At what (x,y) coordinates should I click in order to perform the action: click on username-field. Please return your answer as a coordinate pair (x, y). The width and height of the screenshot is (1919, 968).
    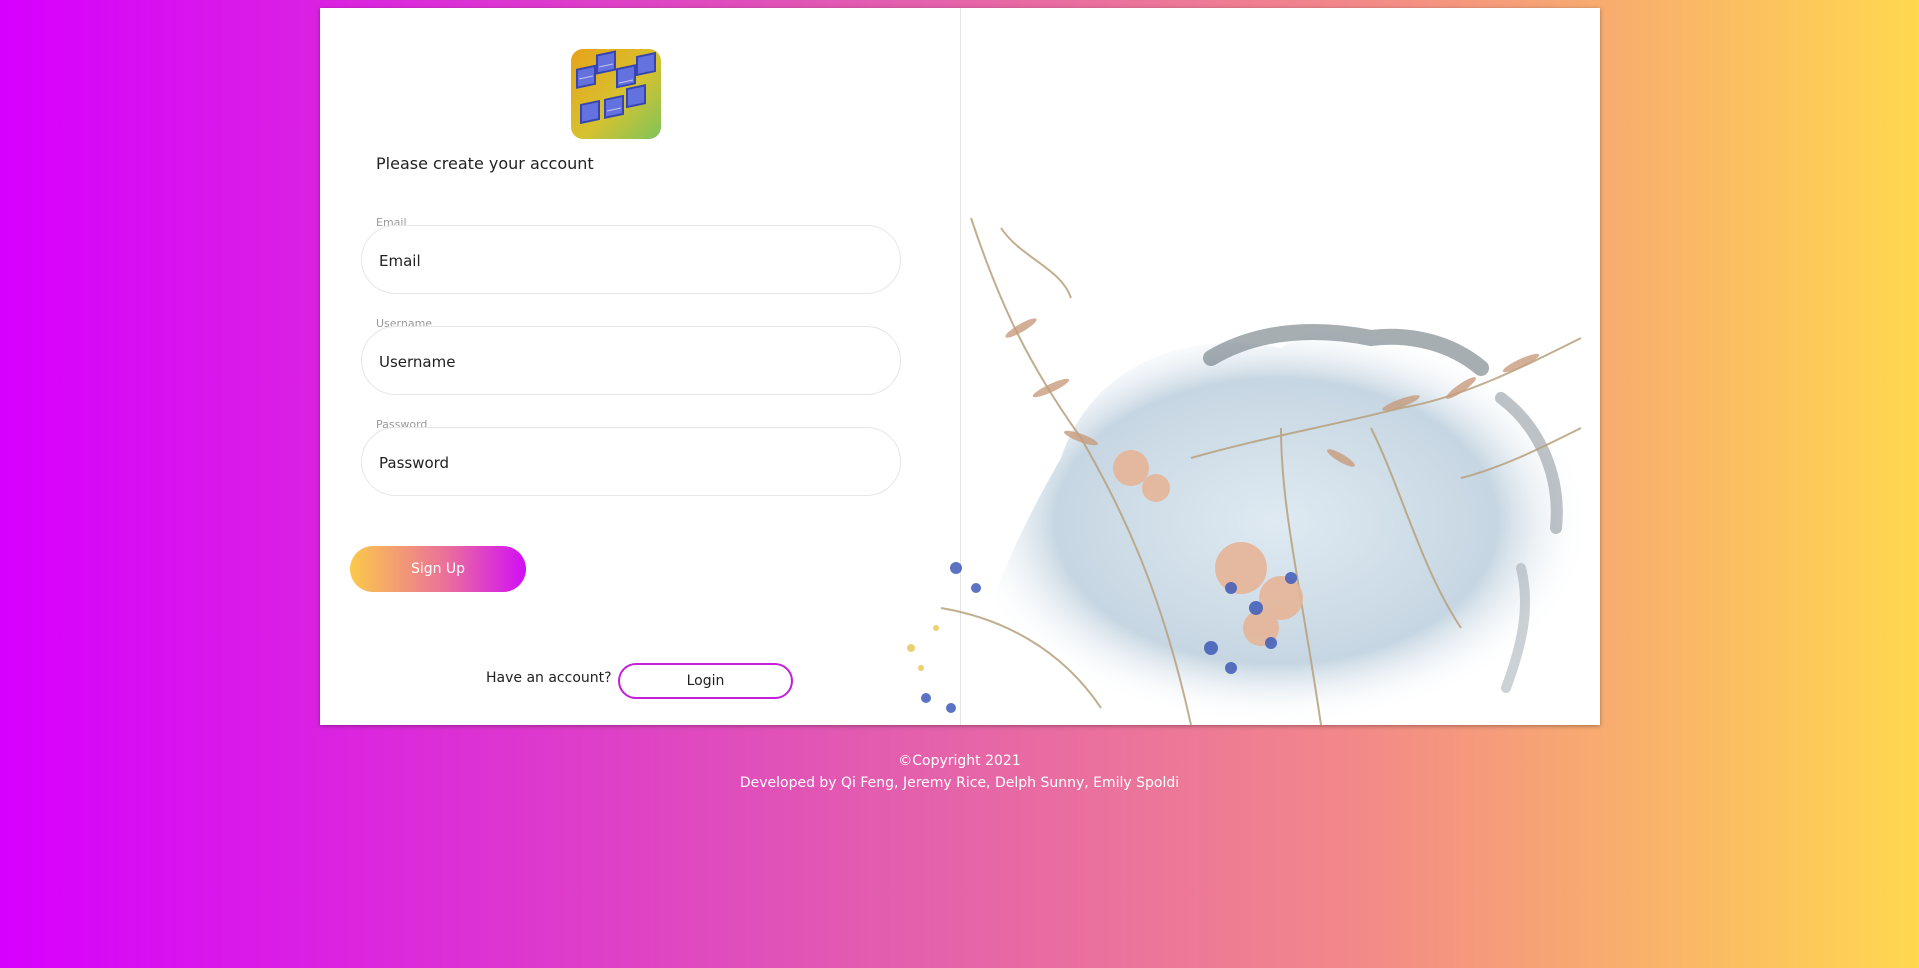
    Looking at the image, I should click on (629, 361).